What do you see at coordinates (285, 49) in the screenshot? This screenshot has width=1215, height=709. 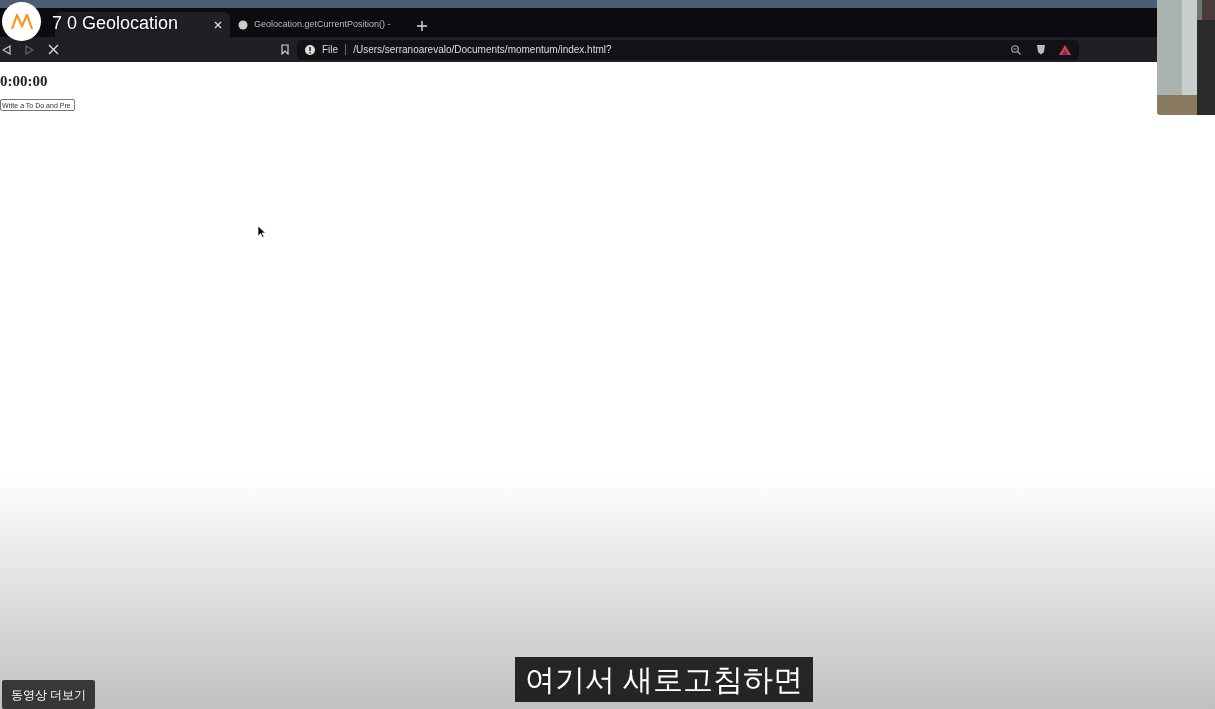 I see `bookmark-icon` at bounding box center [285, 49].